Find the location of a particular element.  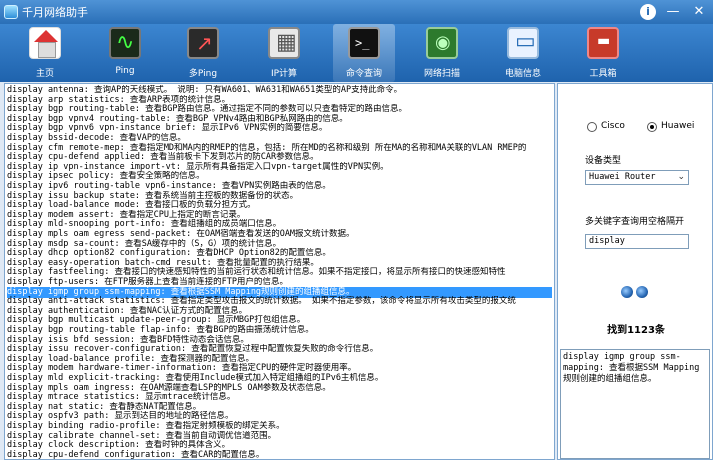

toolbar-item-label: 网络扫描 is located at coordinates (441, 74).